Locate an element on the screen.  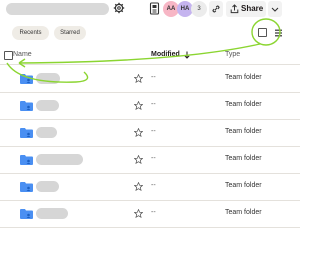
select-all-checkbox is located at coordinates (8, 55).